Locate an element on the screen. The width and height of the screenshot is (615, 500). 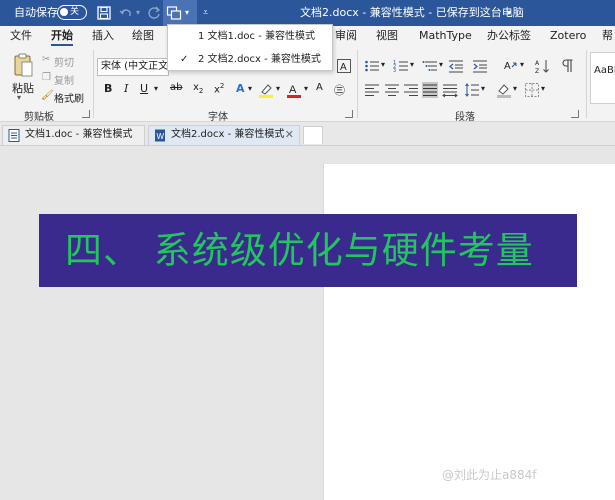
styles-gallery: AaBb is located at coordinates (602, 78).